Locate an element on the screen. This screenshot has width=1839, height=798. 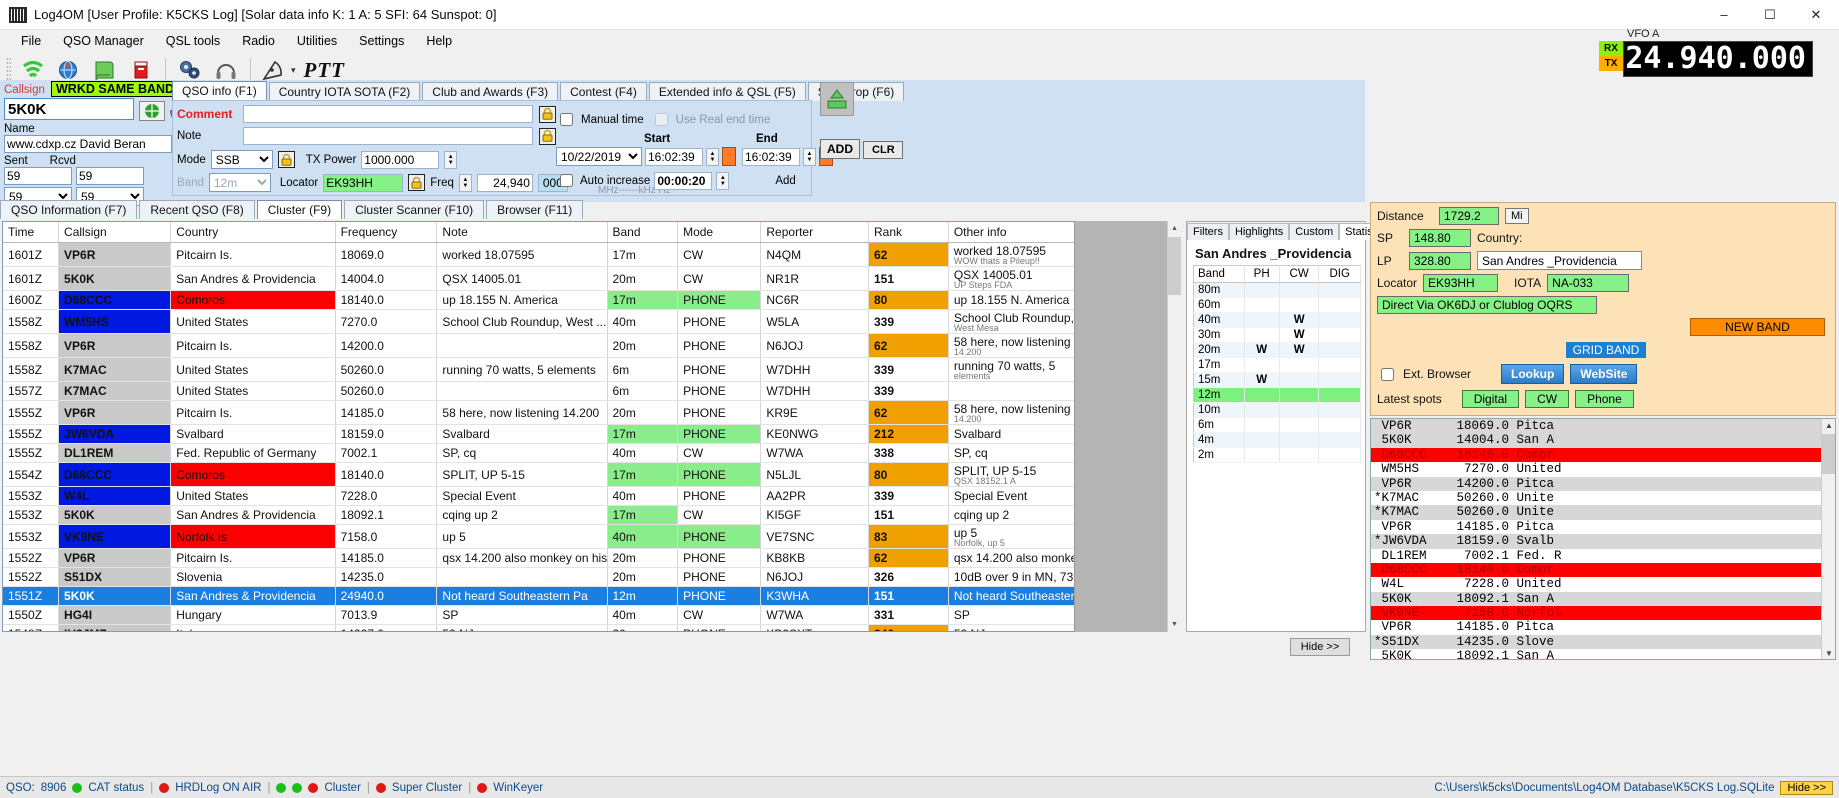
tab-extended-info-qsl: Extended info & QSL (F5) is located at coordinates (727, 91).